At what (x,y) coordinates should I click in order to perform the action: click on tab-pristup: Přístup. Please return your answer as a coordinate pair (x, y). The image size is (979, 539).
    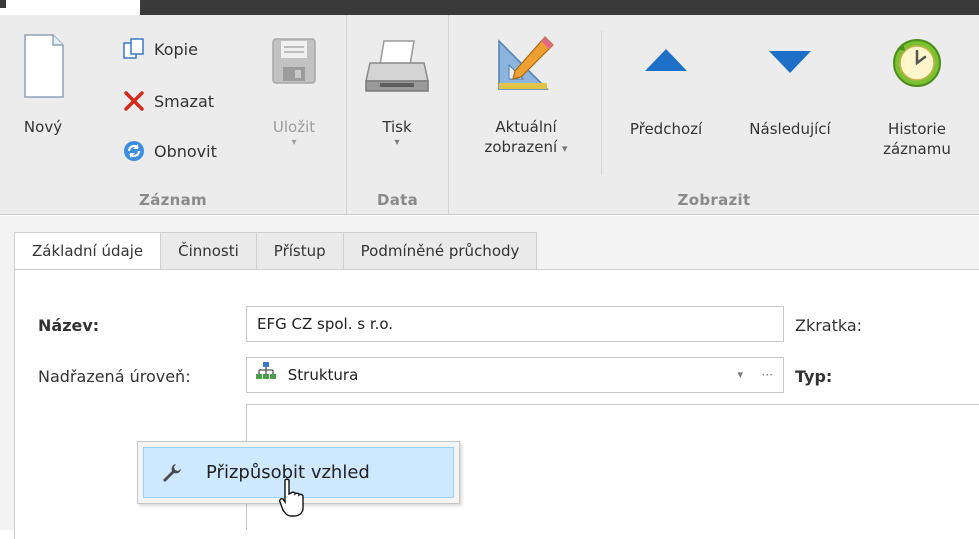
    Looking at the image, I should click on (300, 251).